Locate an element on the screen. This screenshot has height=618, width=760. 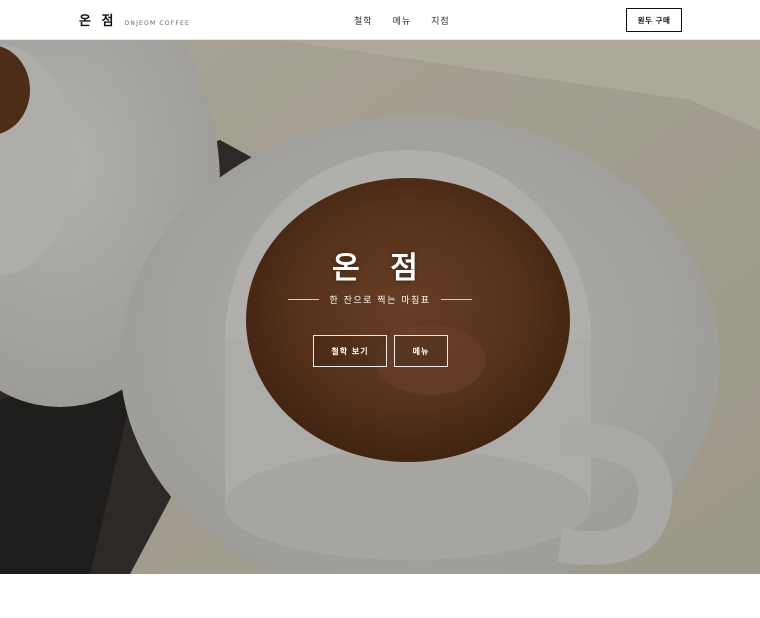
brand-name-korean: 온 점 is located at coordinates (97, 19).